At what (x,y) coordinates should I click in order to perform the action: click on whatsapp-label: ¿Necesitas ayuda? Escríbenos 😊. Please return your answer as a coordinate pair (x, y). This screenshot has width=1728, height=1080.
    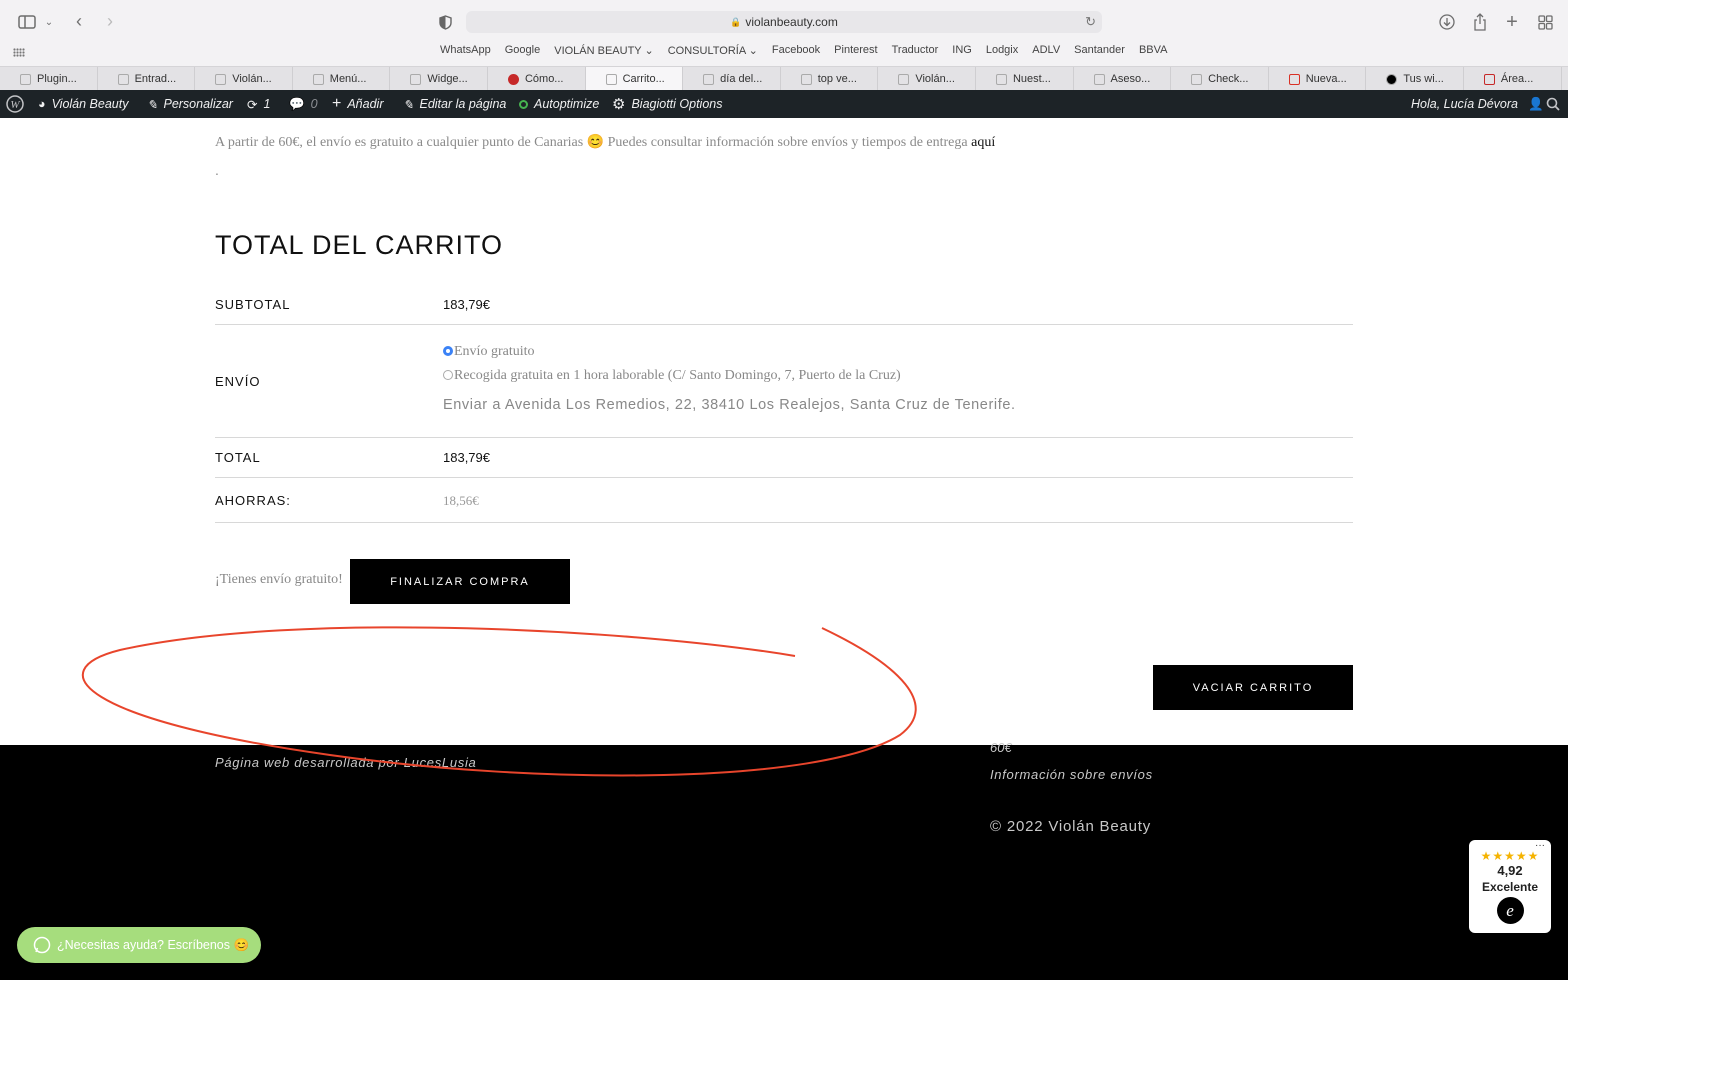
    Looking at the image, I should click on (153, 944).